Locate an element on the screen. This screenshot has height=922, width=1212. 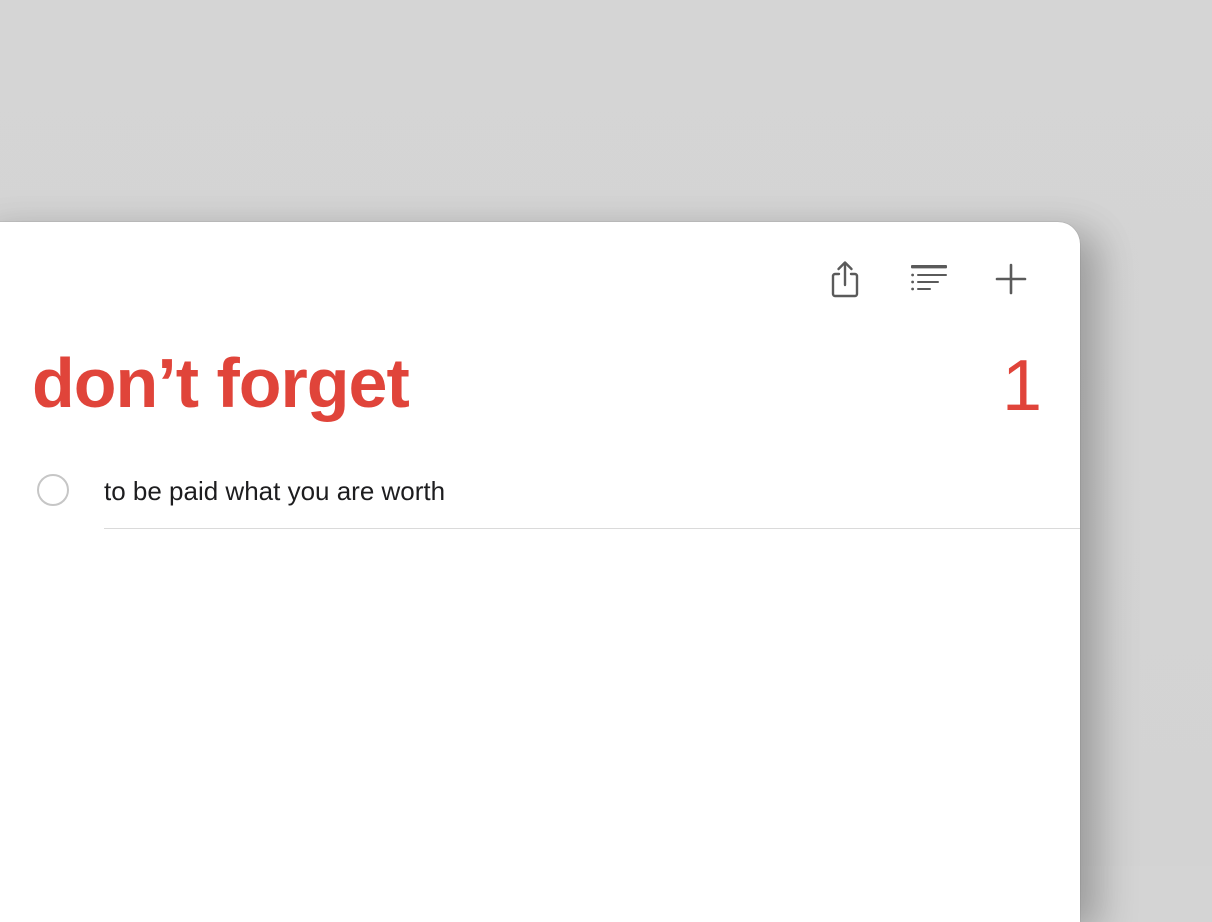
list-view-button is located at coordinates (929, 279).